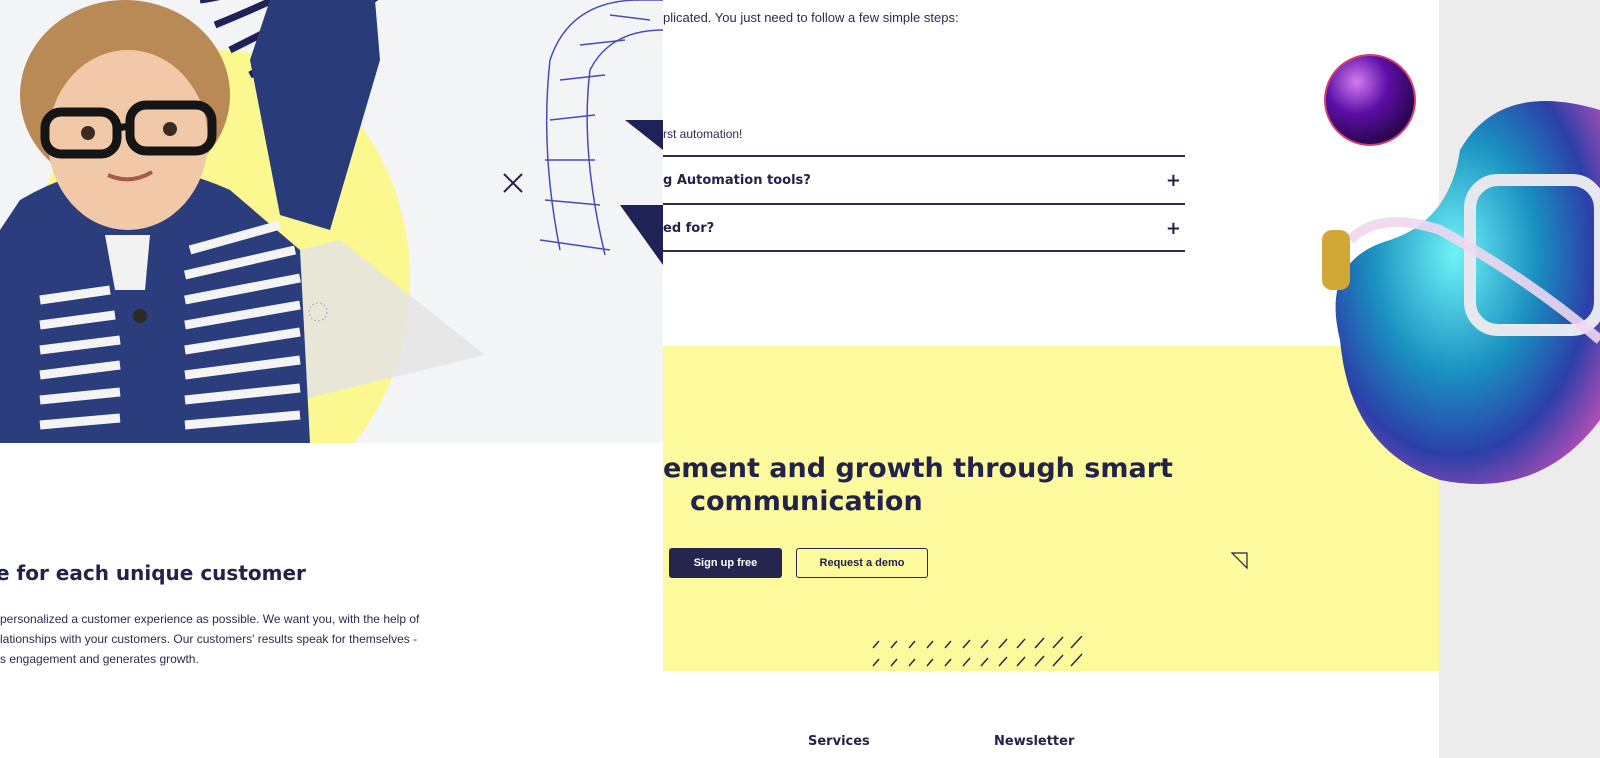 This screenshot has height=758, width=1600. What do you see at coordinates (1336, 260) in the screenshot?
I see `gold-cap-shape` at bounding box center [1336, 260].